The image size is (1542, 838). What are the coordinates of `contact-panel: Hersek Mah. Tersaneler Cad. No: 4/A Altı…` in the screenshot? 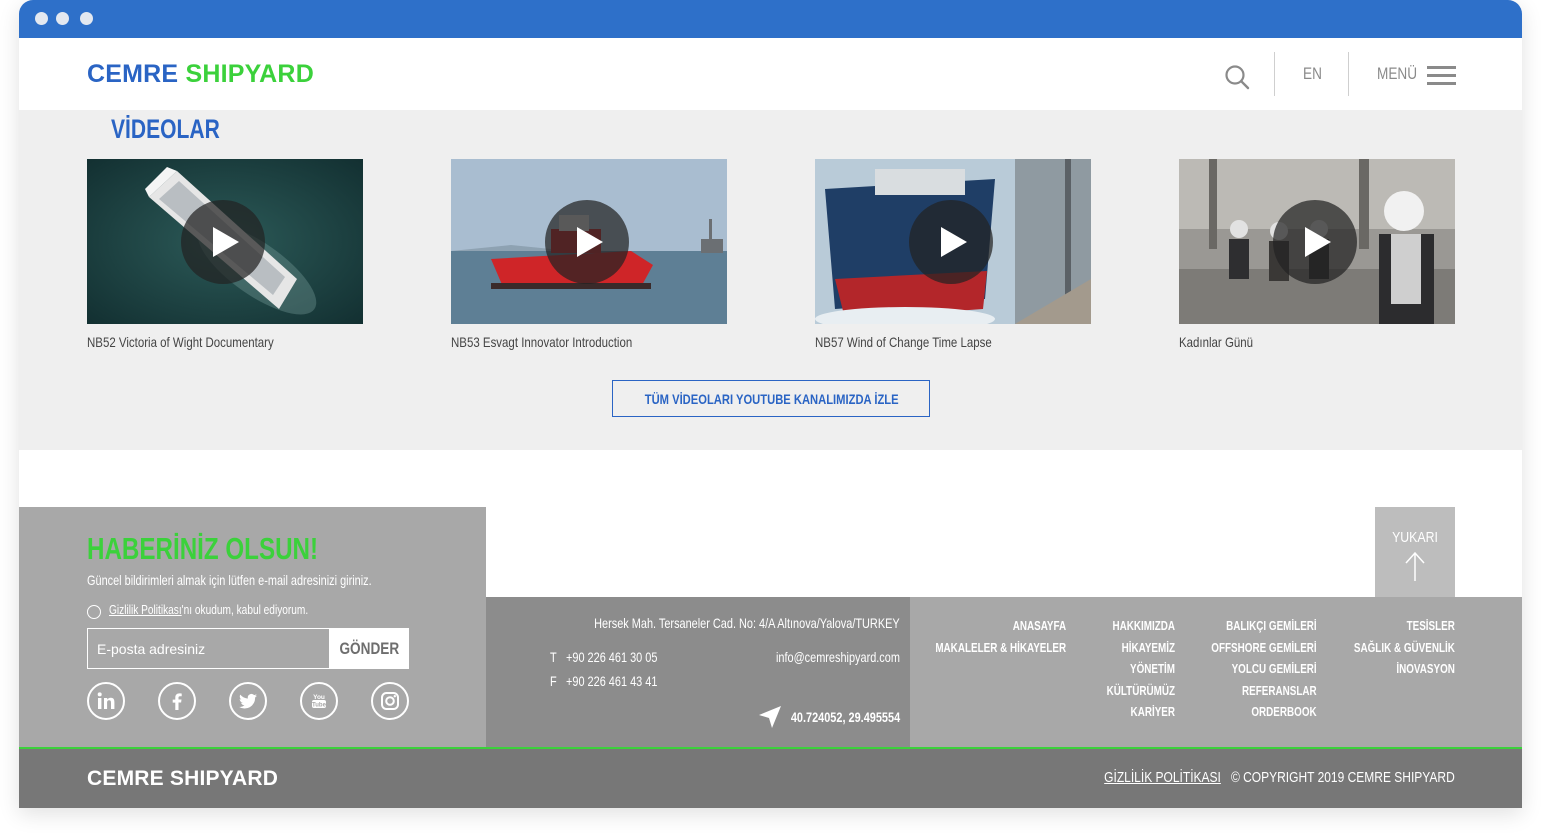 It's located at (698, 672).